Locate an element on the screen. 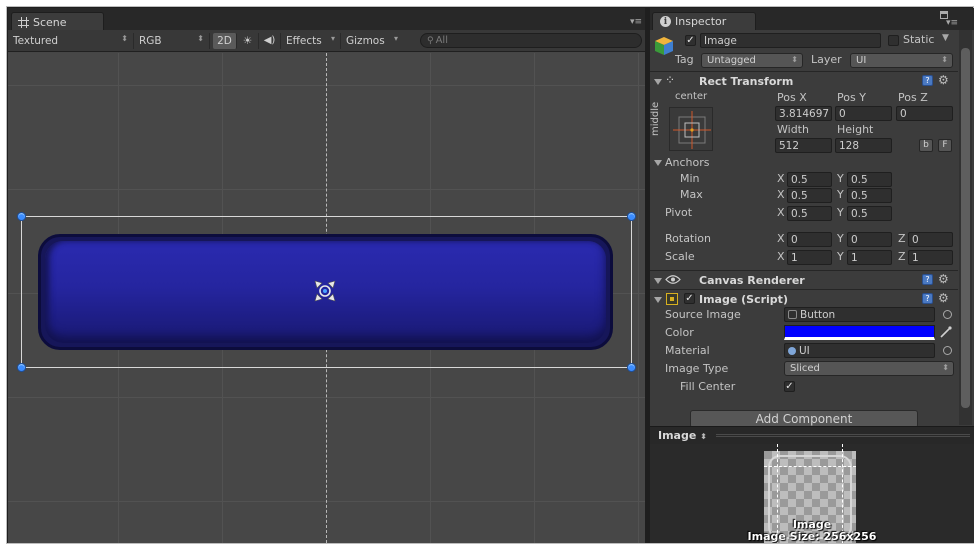 This screenshot has height=550, width=980. tag-label: Tag is located at coordinates (684, 59).